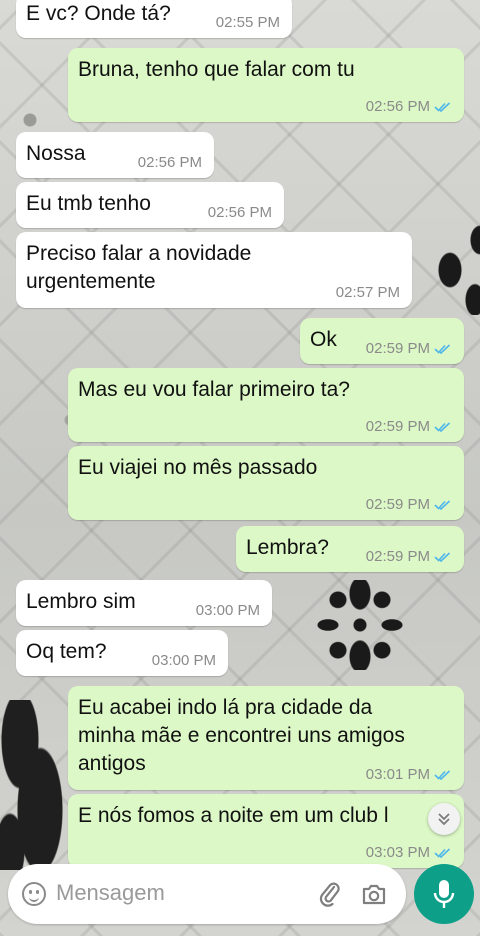 The height and width of the screenshot is (936, 480). Describe the element at coordinates (198, 467) in the screenshot. I see `message-text: Eu viajei no mês passado` at that location.